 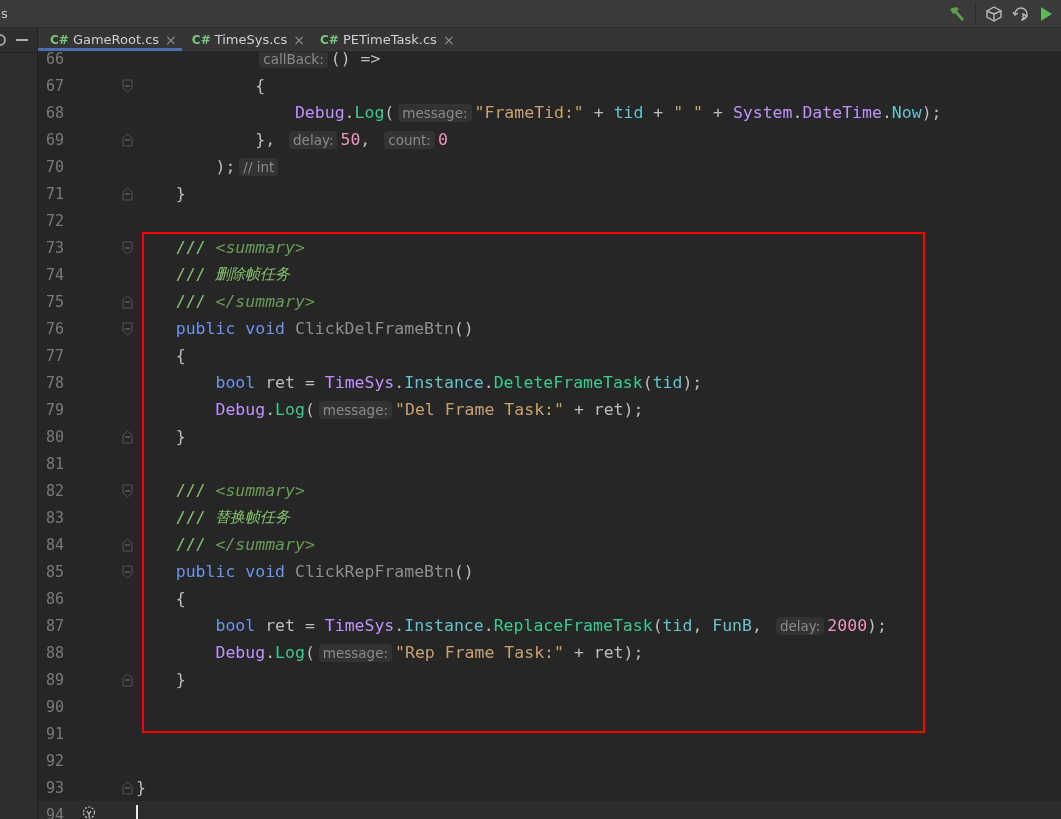 I want to click on line-number: 88, so click(x=54, y=652).